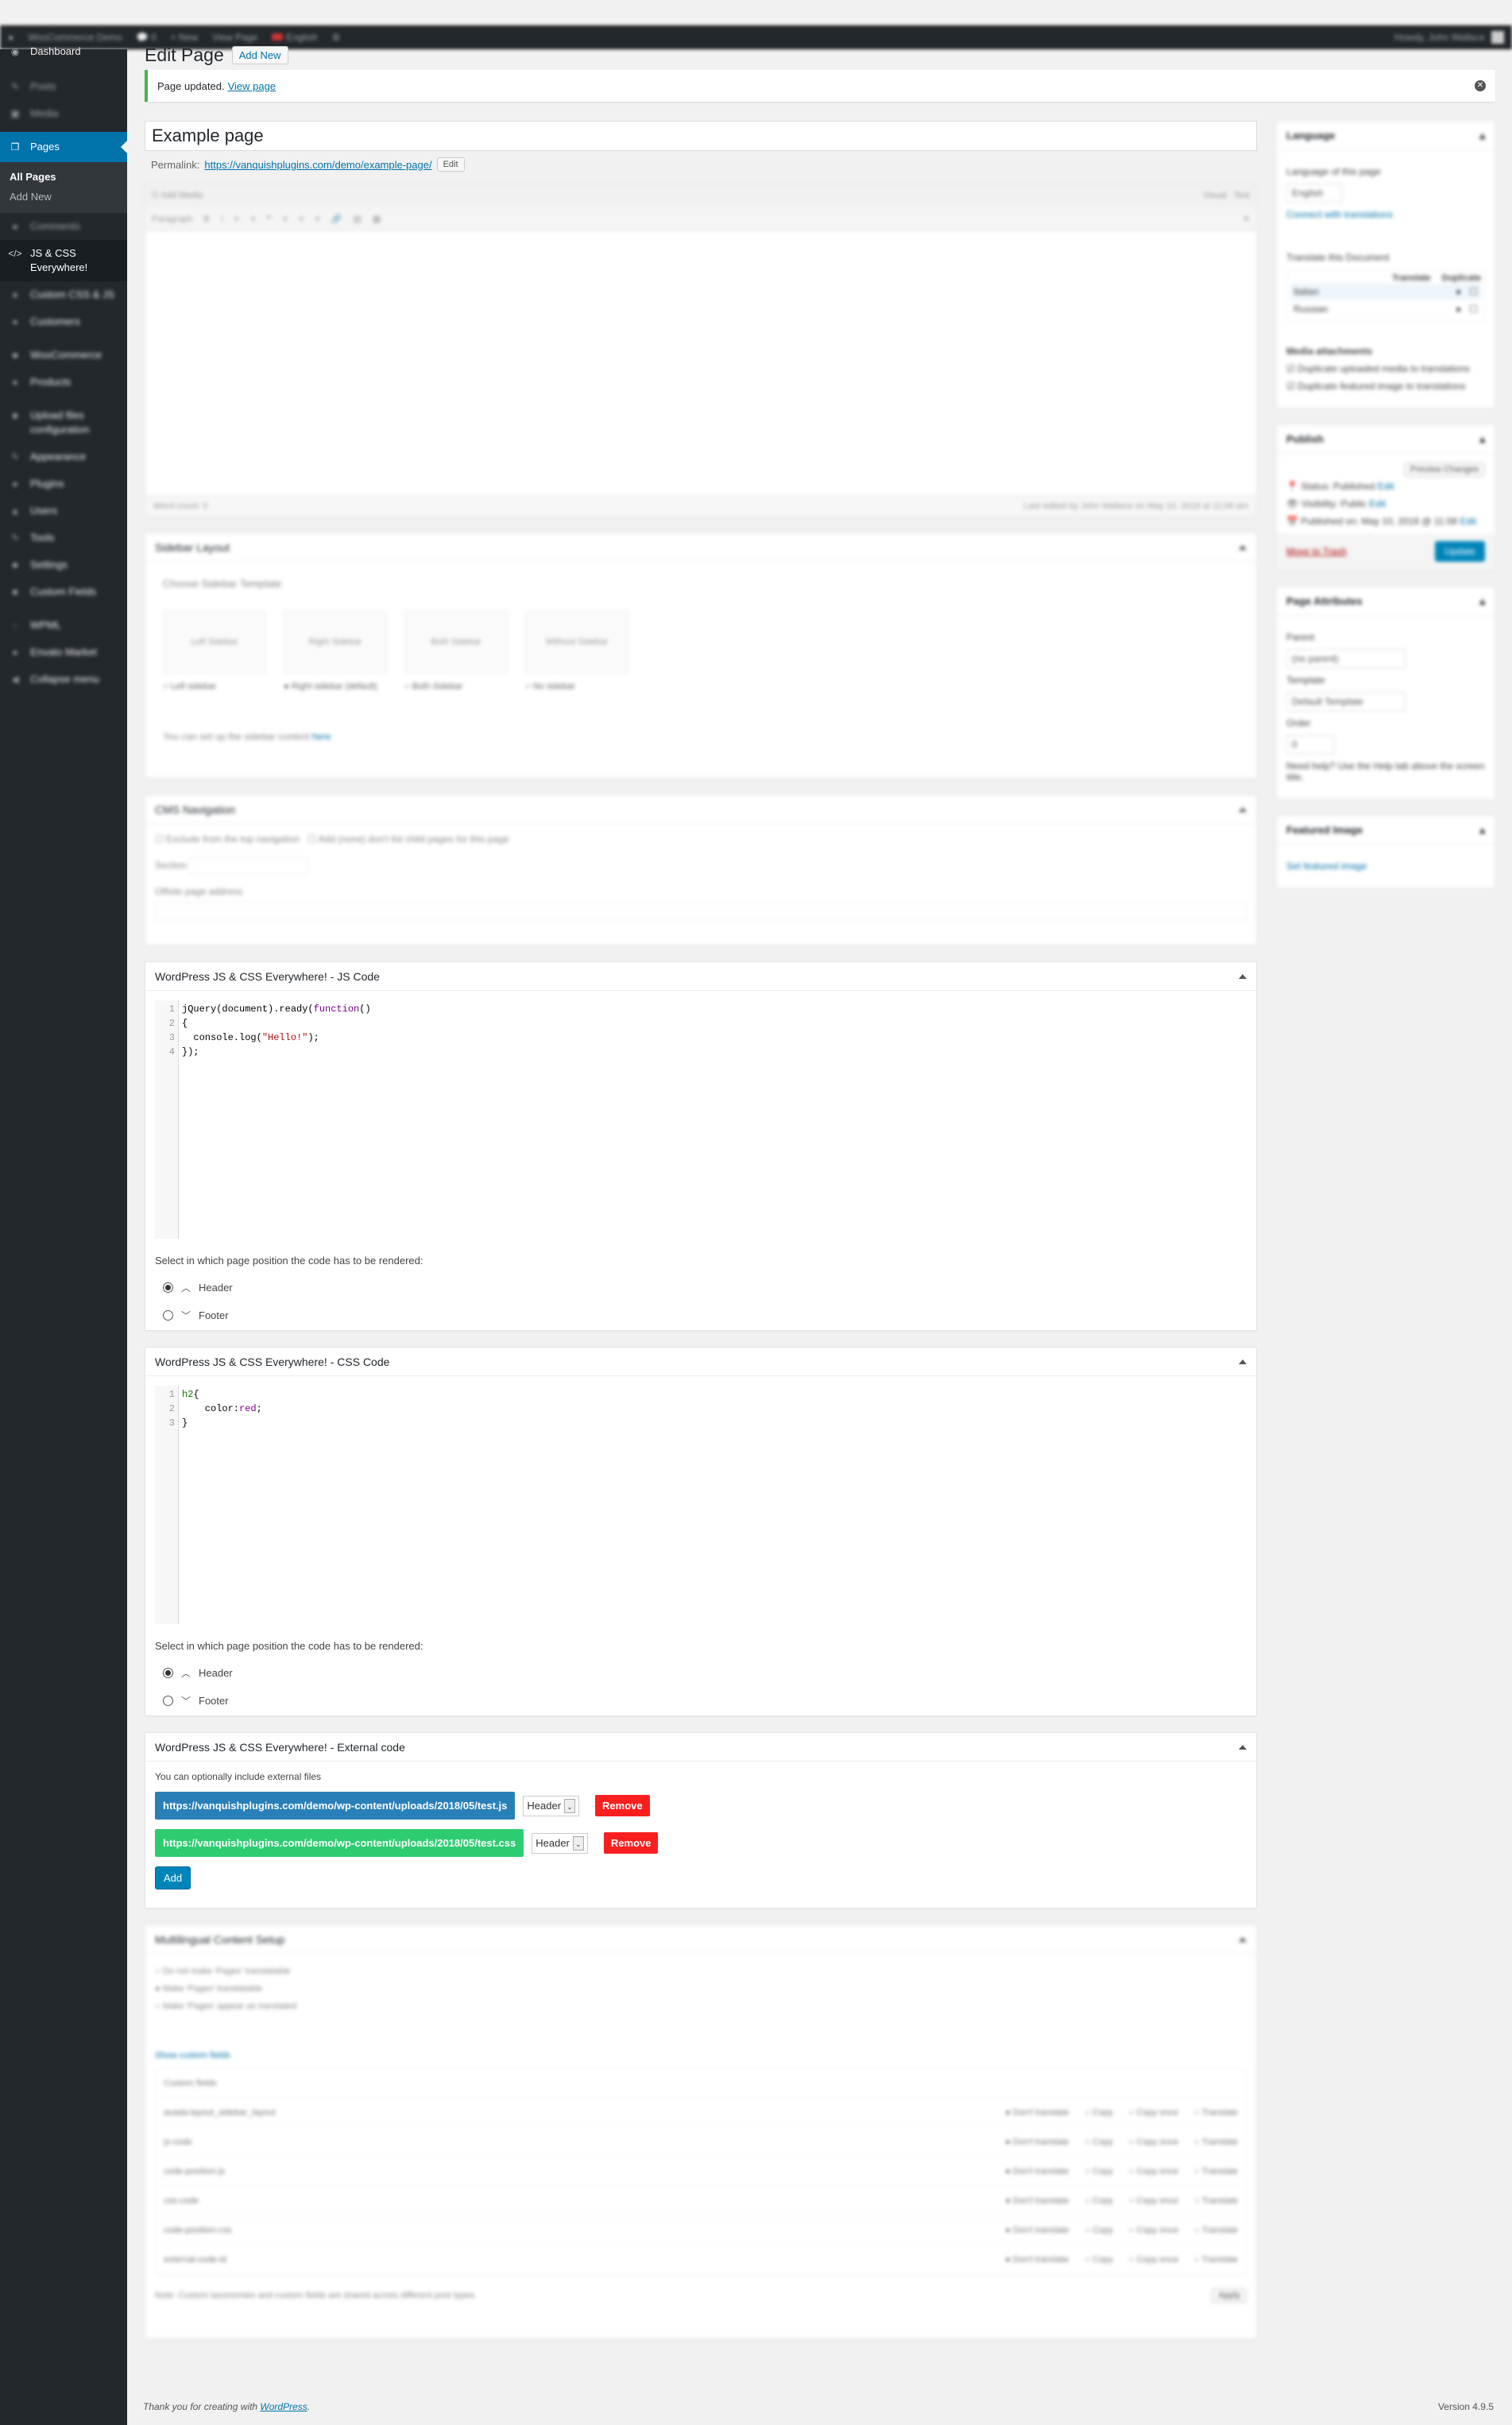  What do you see at coordinates (701, 136) in the screenshot?
I see `post-title-input` at bounding box center [701, 136].